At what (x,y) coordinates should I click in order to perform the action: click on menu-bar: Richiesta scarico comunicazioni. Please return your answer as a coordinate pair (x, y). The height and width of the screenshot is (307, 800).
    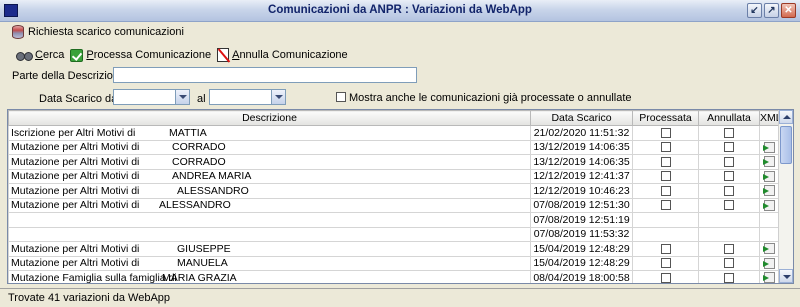
    Looking at the image, I should click on (400, 33).